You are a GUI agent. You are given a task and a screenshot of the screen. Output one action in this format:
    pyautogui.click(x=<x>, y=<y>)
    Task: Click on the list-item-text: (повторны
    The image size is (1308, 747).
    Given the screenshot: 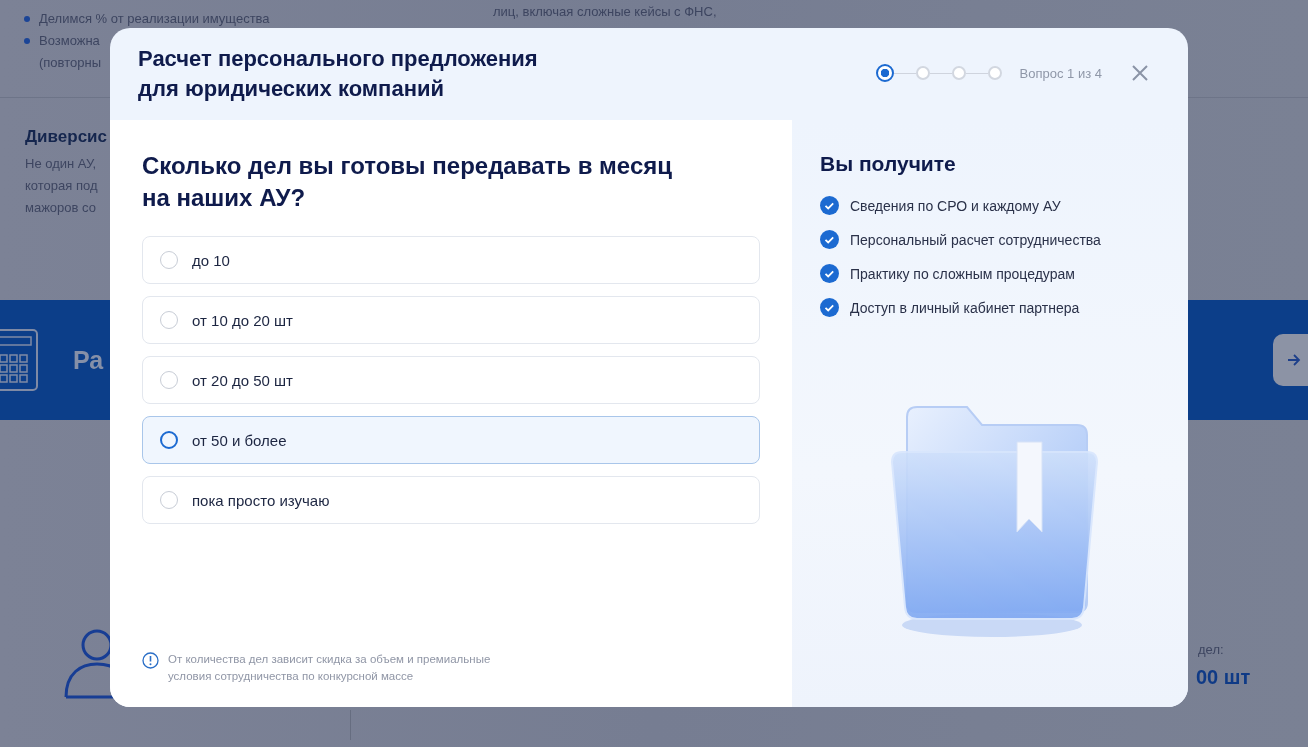 What is the action you would take?
    pyautogui.click(x=70, y=63)
    